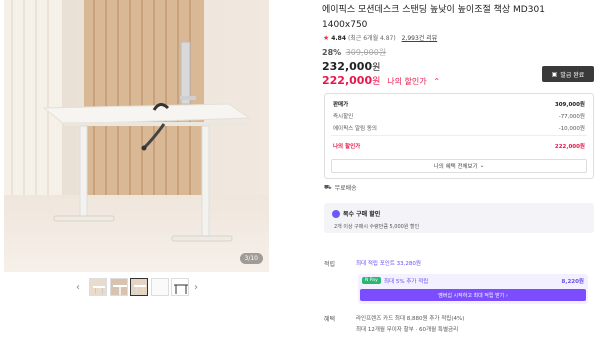  I want to click on bulk-title-label: 복수 구매 할인, so click(362, 214).